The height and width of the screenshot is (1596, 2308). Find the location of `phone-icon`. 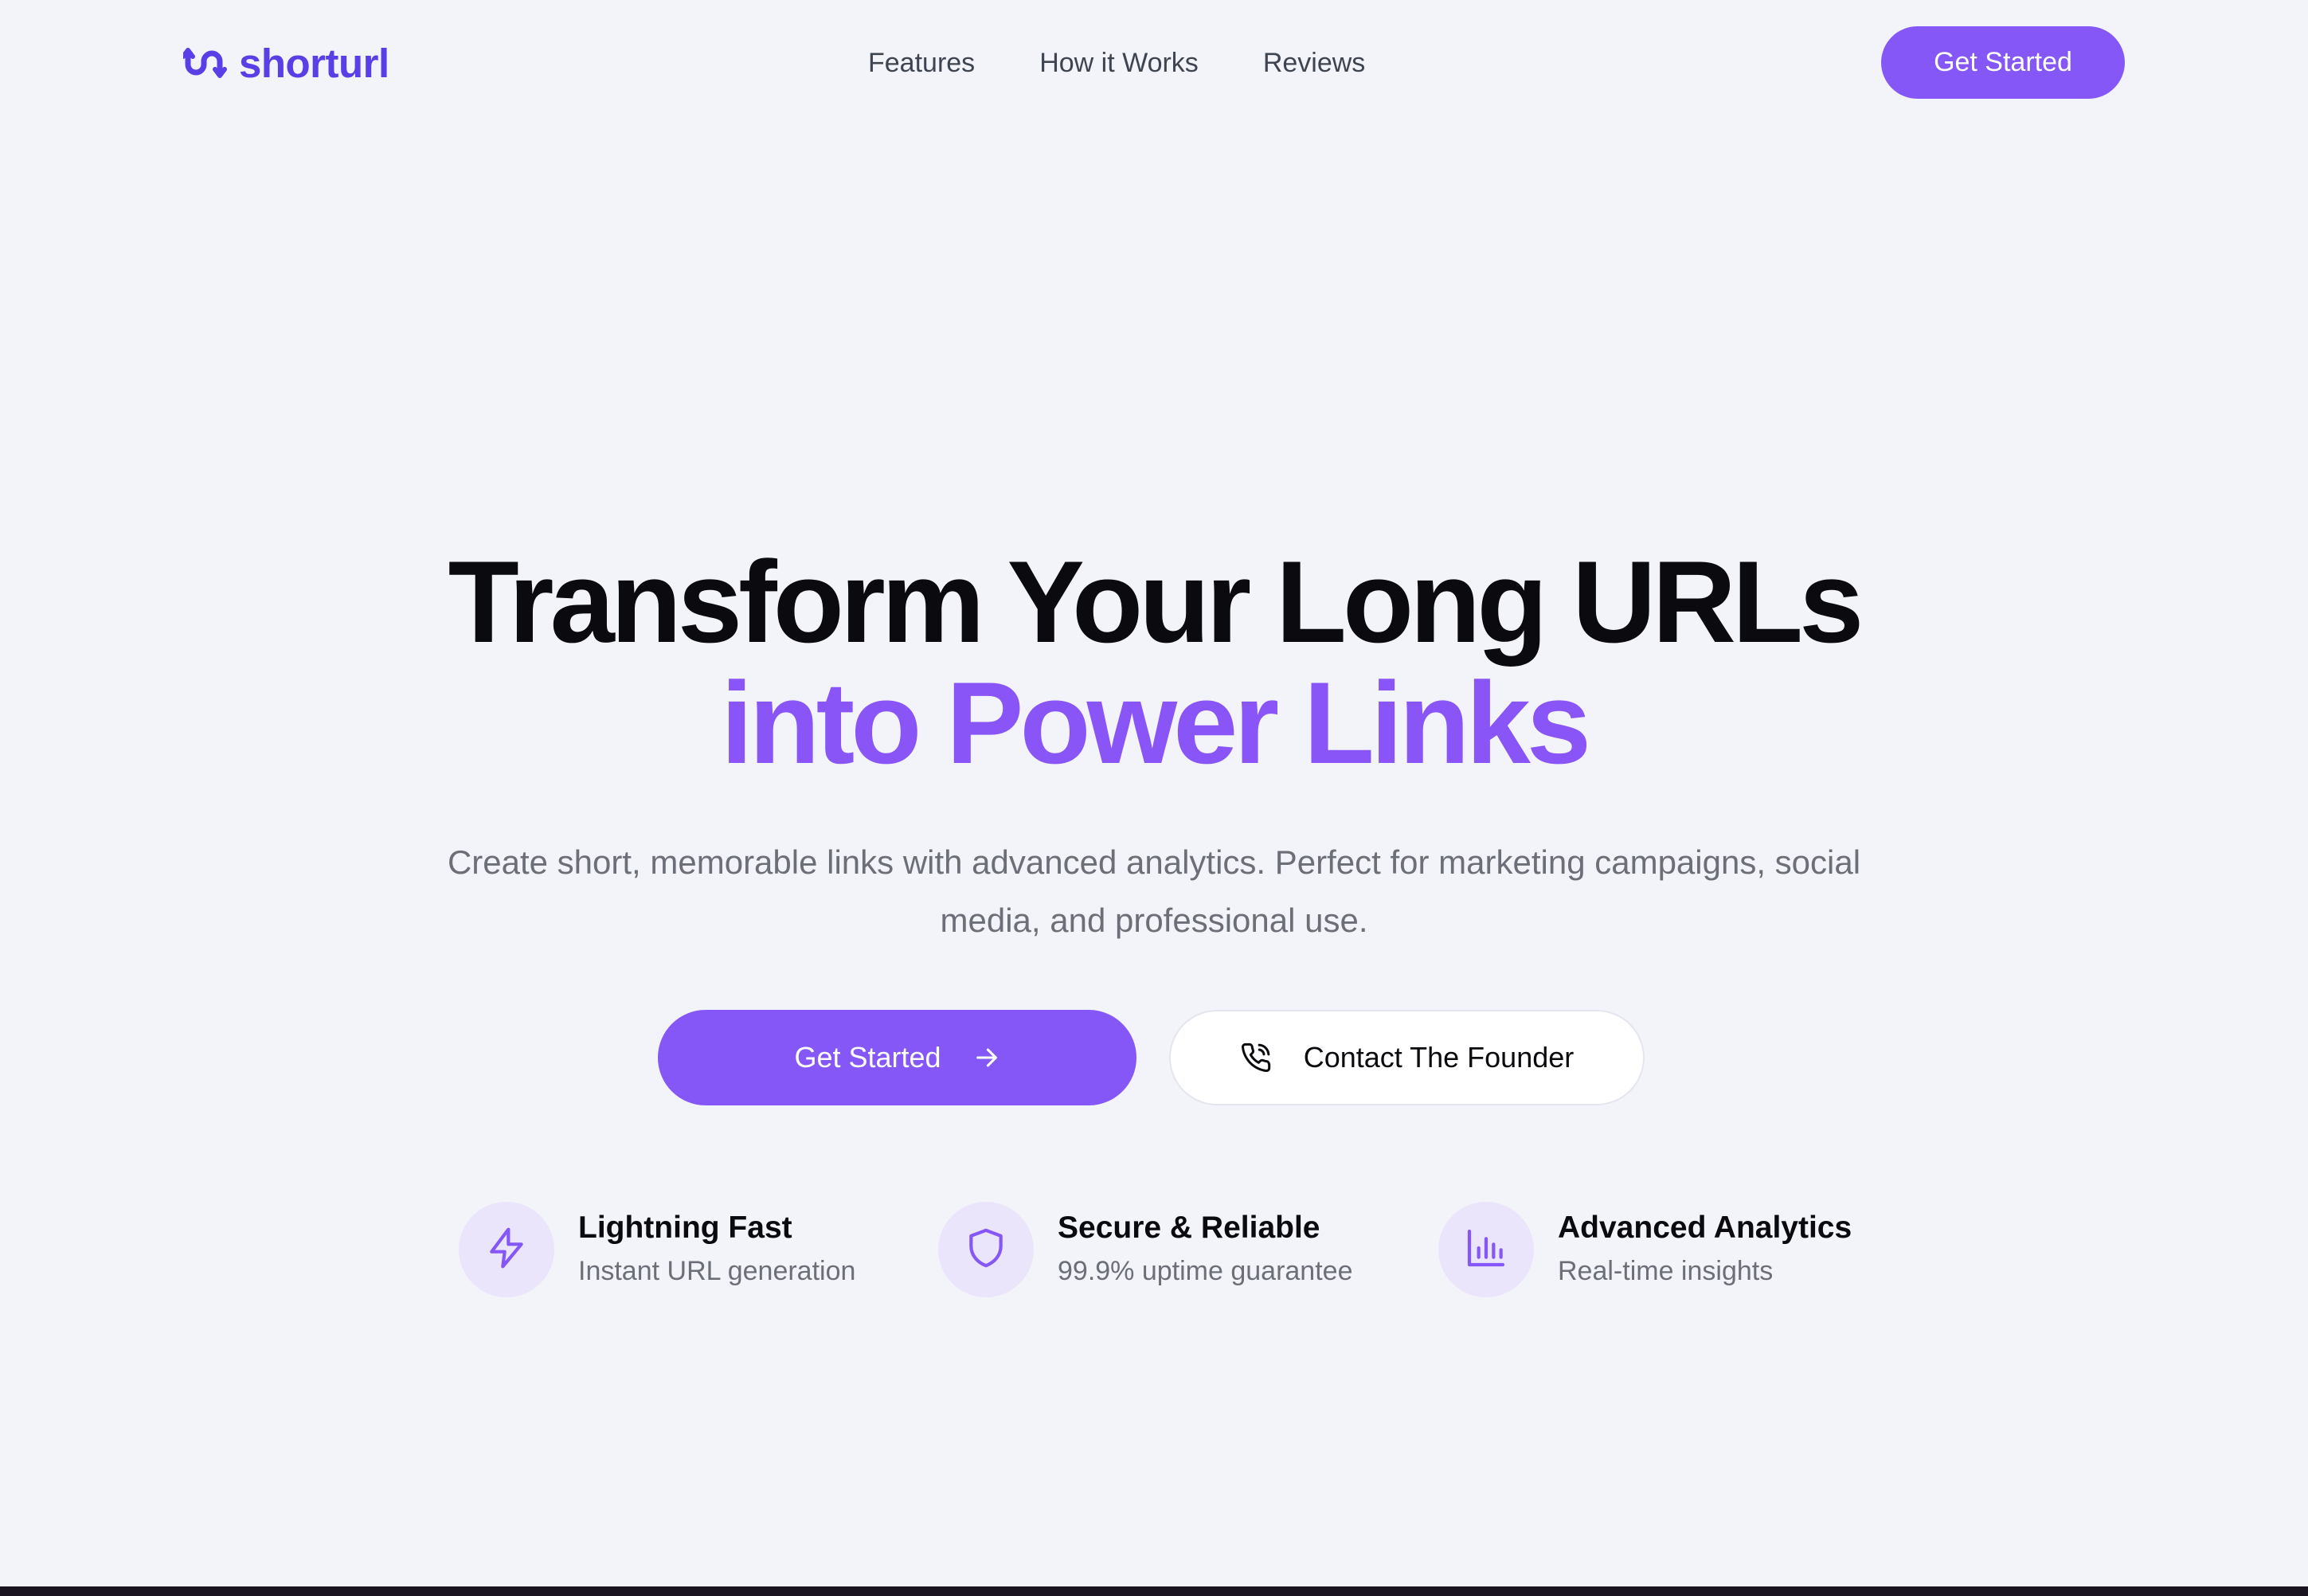

phone-icon is located at coordinates (1256, 1058).